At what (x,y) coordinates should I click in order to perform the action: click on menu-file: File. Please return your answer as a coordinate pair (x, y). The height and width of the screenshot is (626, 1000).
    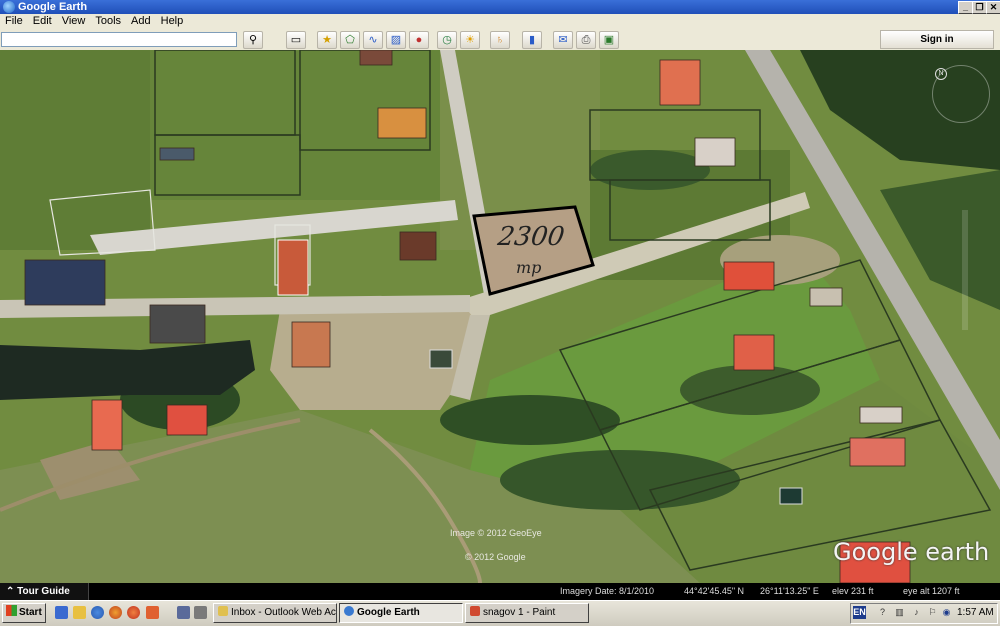
    Looking at the image, I should click on (14, 21).